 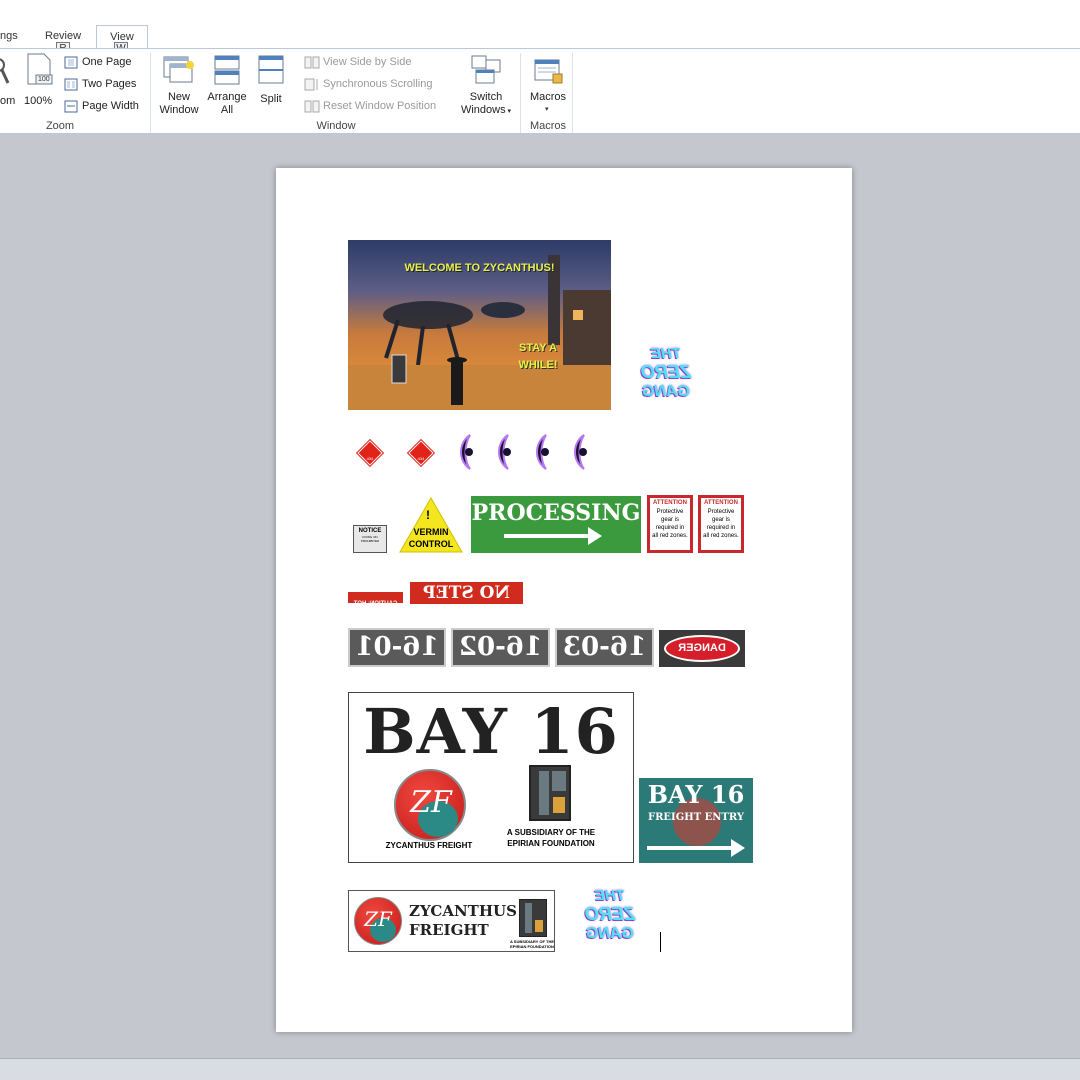 What do you see at coordinates (547, 109) in the screenshot?
I see `dropdown-arrow-icon: ▾` at bounding box center [547, 109].